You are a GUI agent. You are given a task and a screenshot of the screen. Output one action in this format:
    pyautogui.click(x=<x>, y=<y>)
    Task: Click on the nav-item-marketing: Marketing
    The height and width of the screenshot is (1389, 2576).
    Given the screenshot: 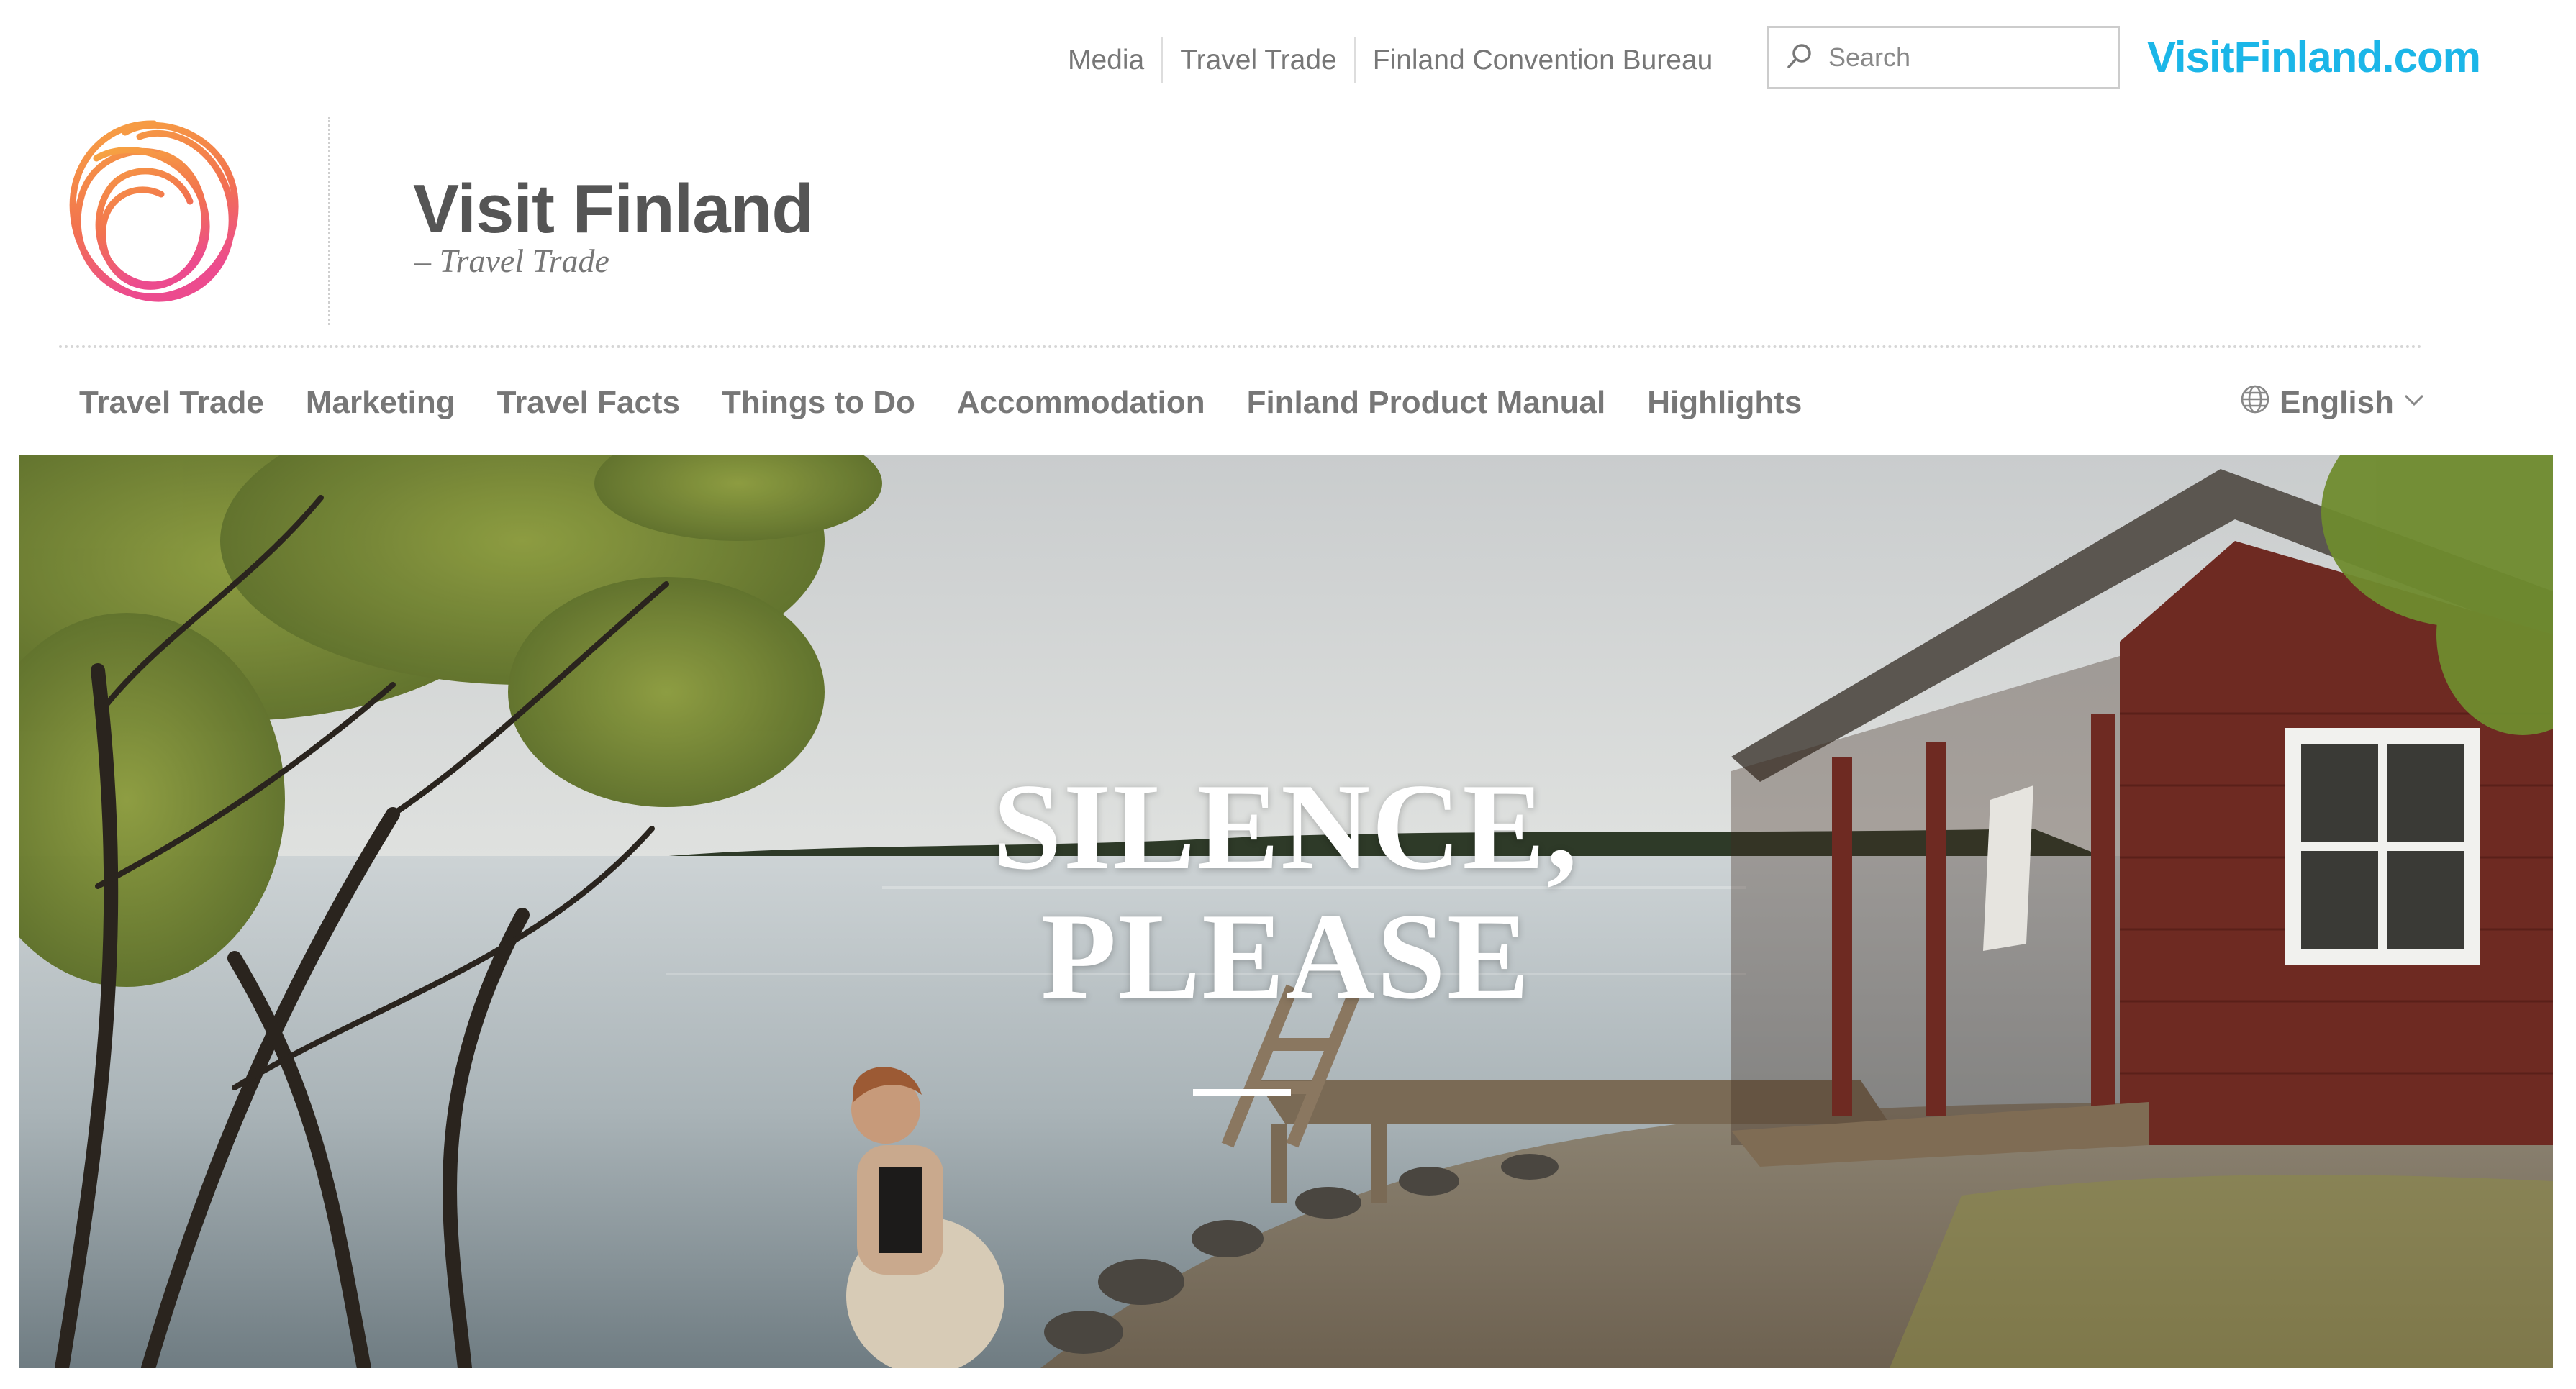 What is the action you would take?
    pyautogui.click(x=381, y=403)
    